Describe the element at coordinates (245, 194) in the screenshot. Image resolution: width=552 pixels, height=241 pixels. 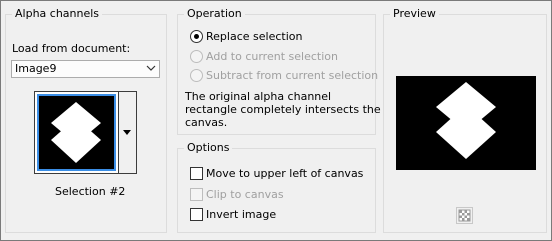
I see `clip-to-canvas-label: Clip to canvas` at that location.